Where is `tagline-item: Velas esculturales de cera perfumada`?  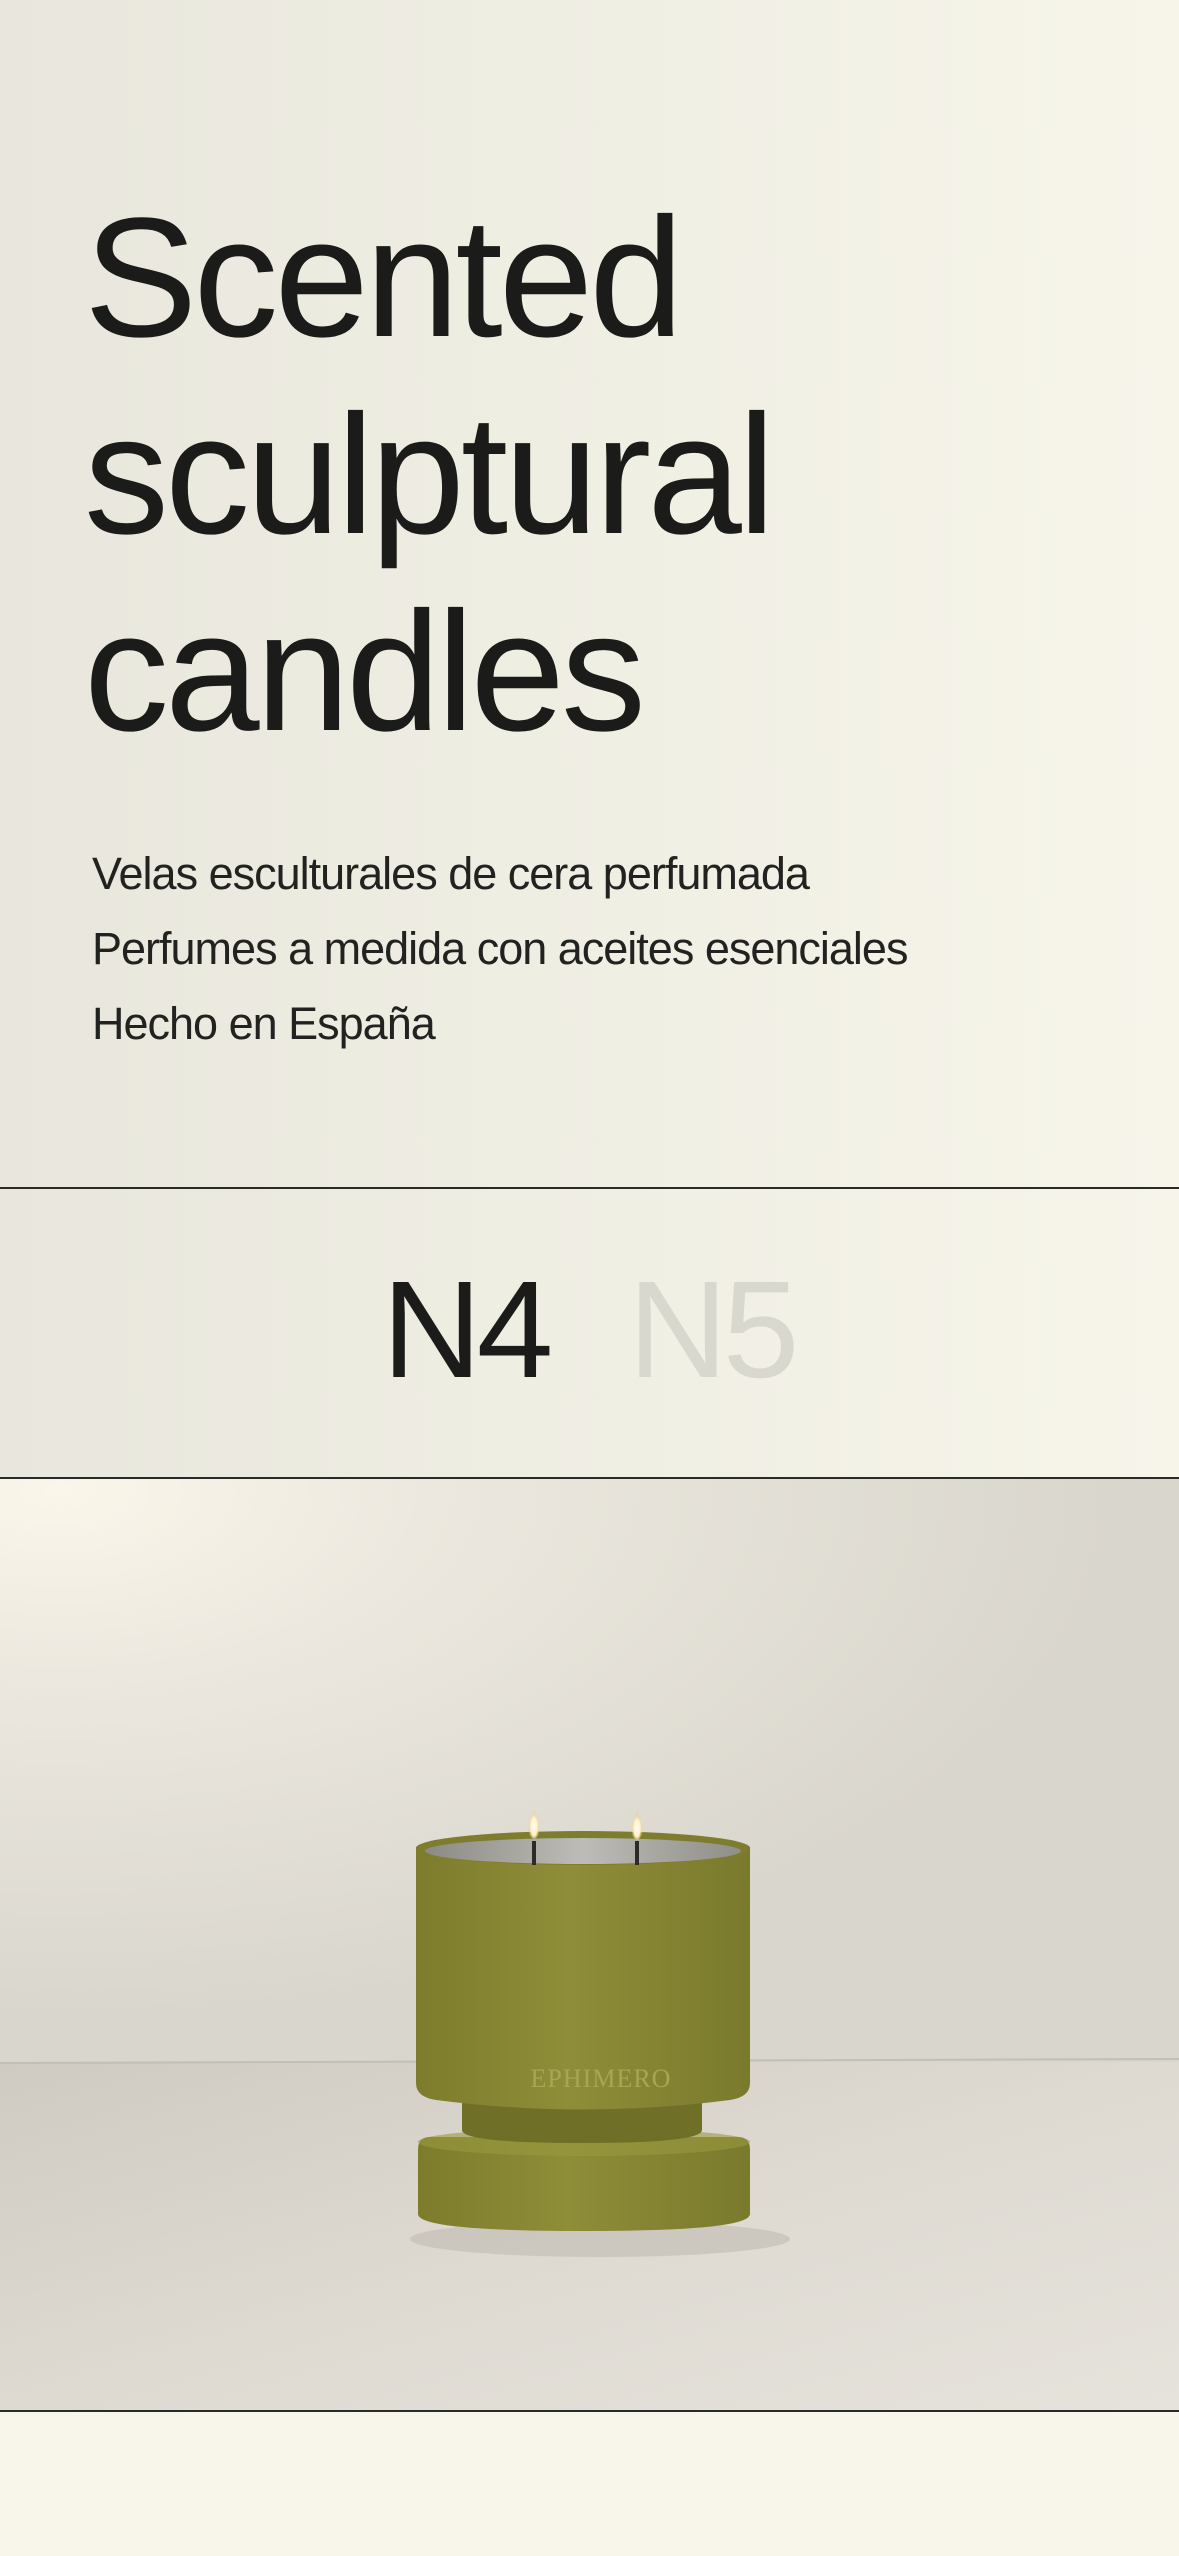
tagline-item: Velas esculturales de cera perfumada is located at coordinates (451, 873).